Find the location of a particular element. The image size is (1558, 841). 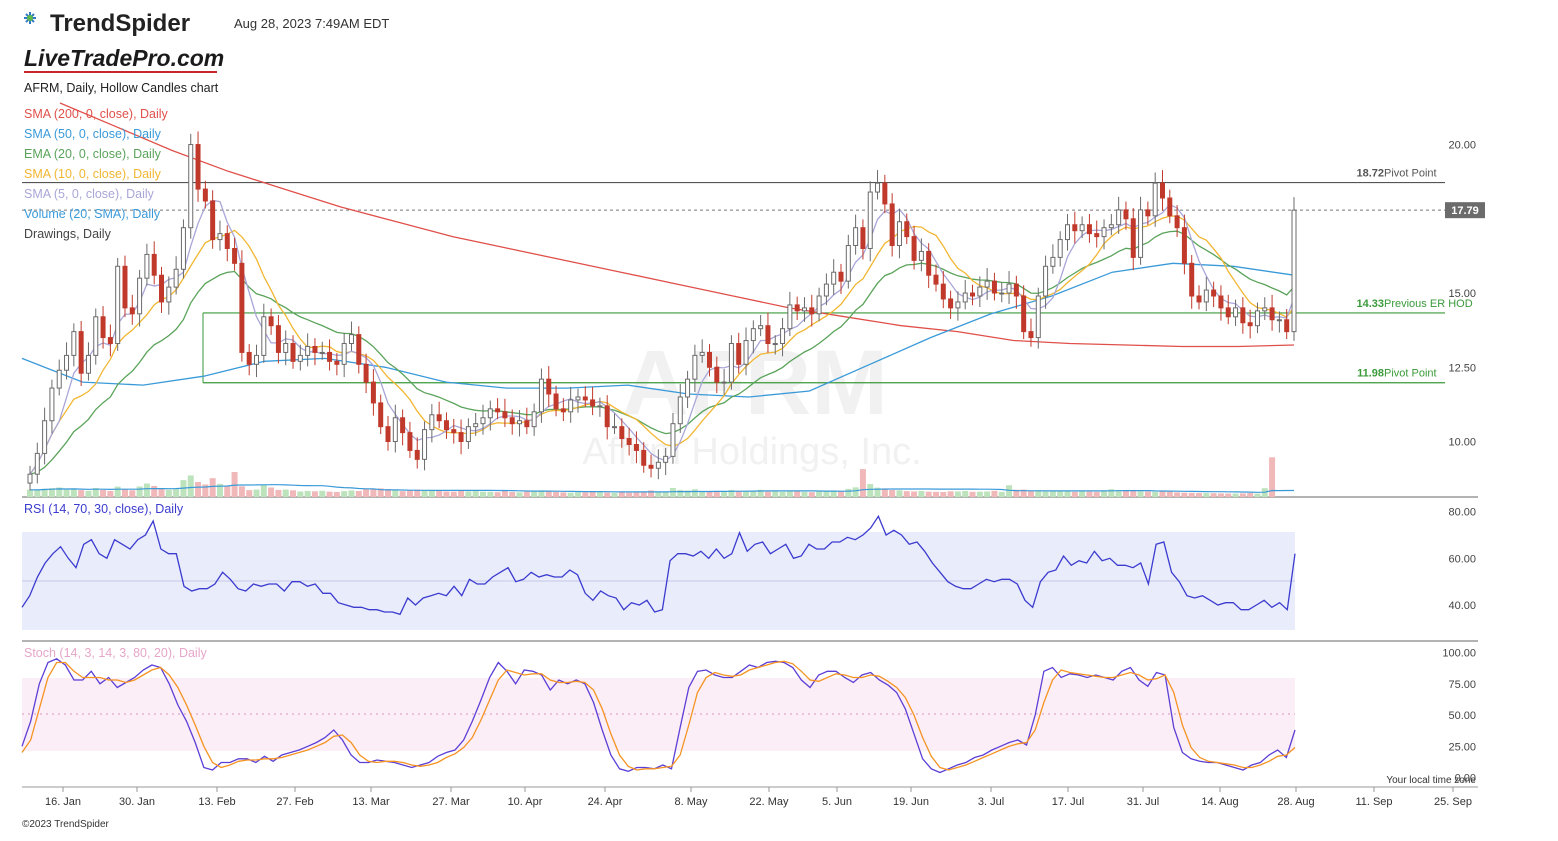

legend-item: SMA (10, 0, close), Daily is located at coordinates (93, 174).